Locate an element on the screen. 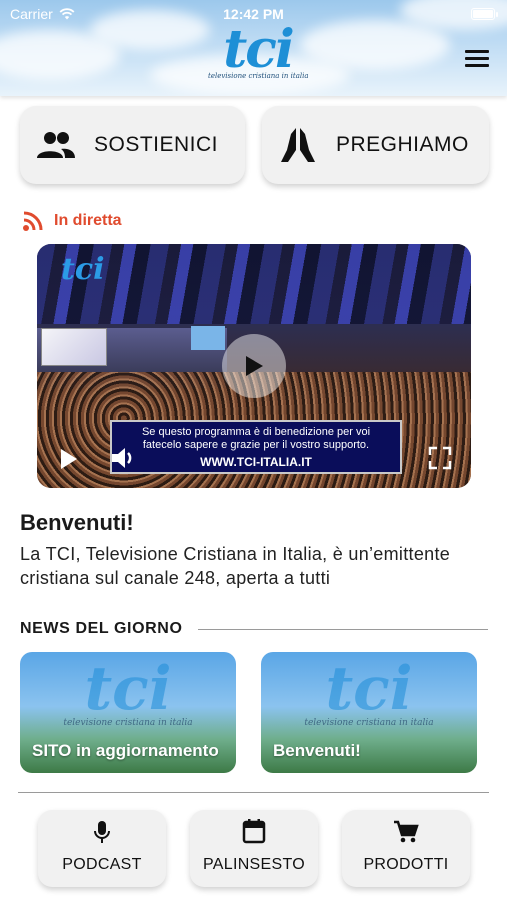 This screenshot has width=507, height=900. people-icon is located at coordinates (56, 145).